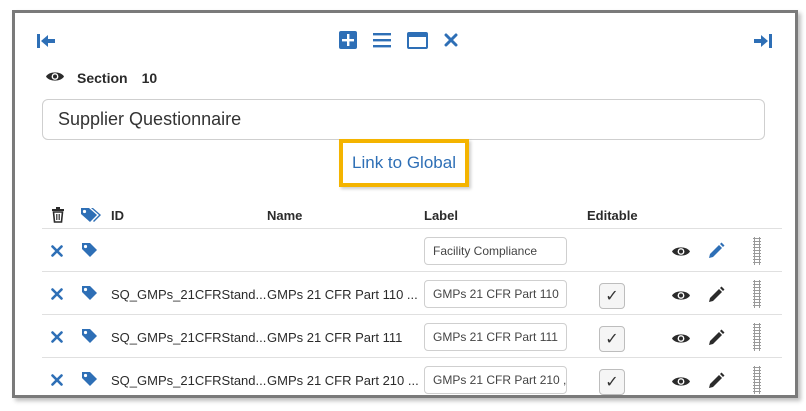  I want to click on section-header: Section 10, so click(101, 78).